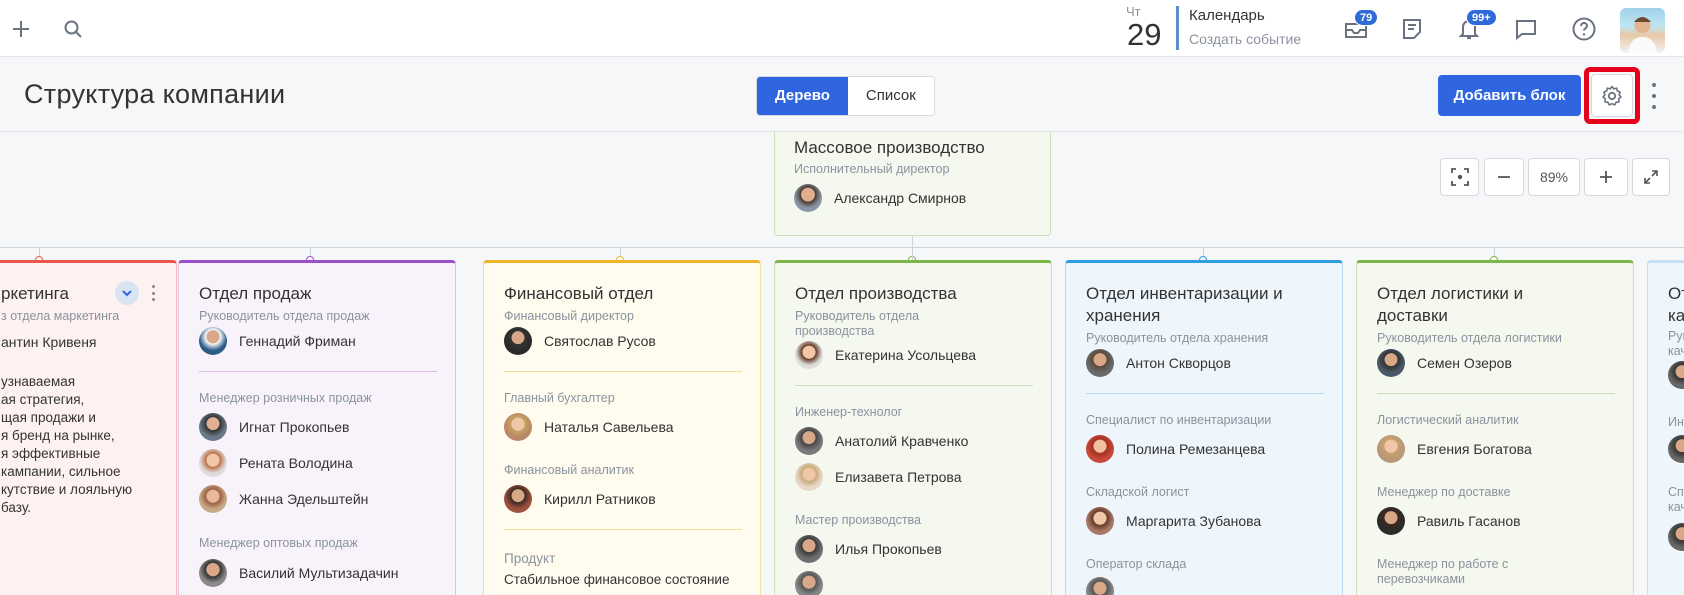 The height and width of the screenshot is (595, 1684). What do you see at coordinates (1676, 422) in the screenshot?
I see `group-role: Инж` at bounding box center [1676, 422].